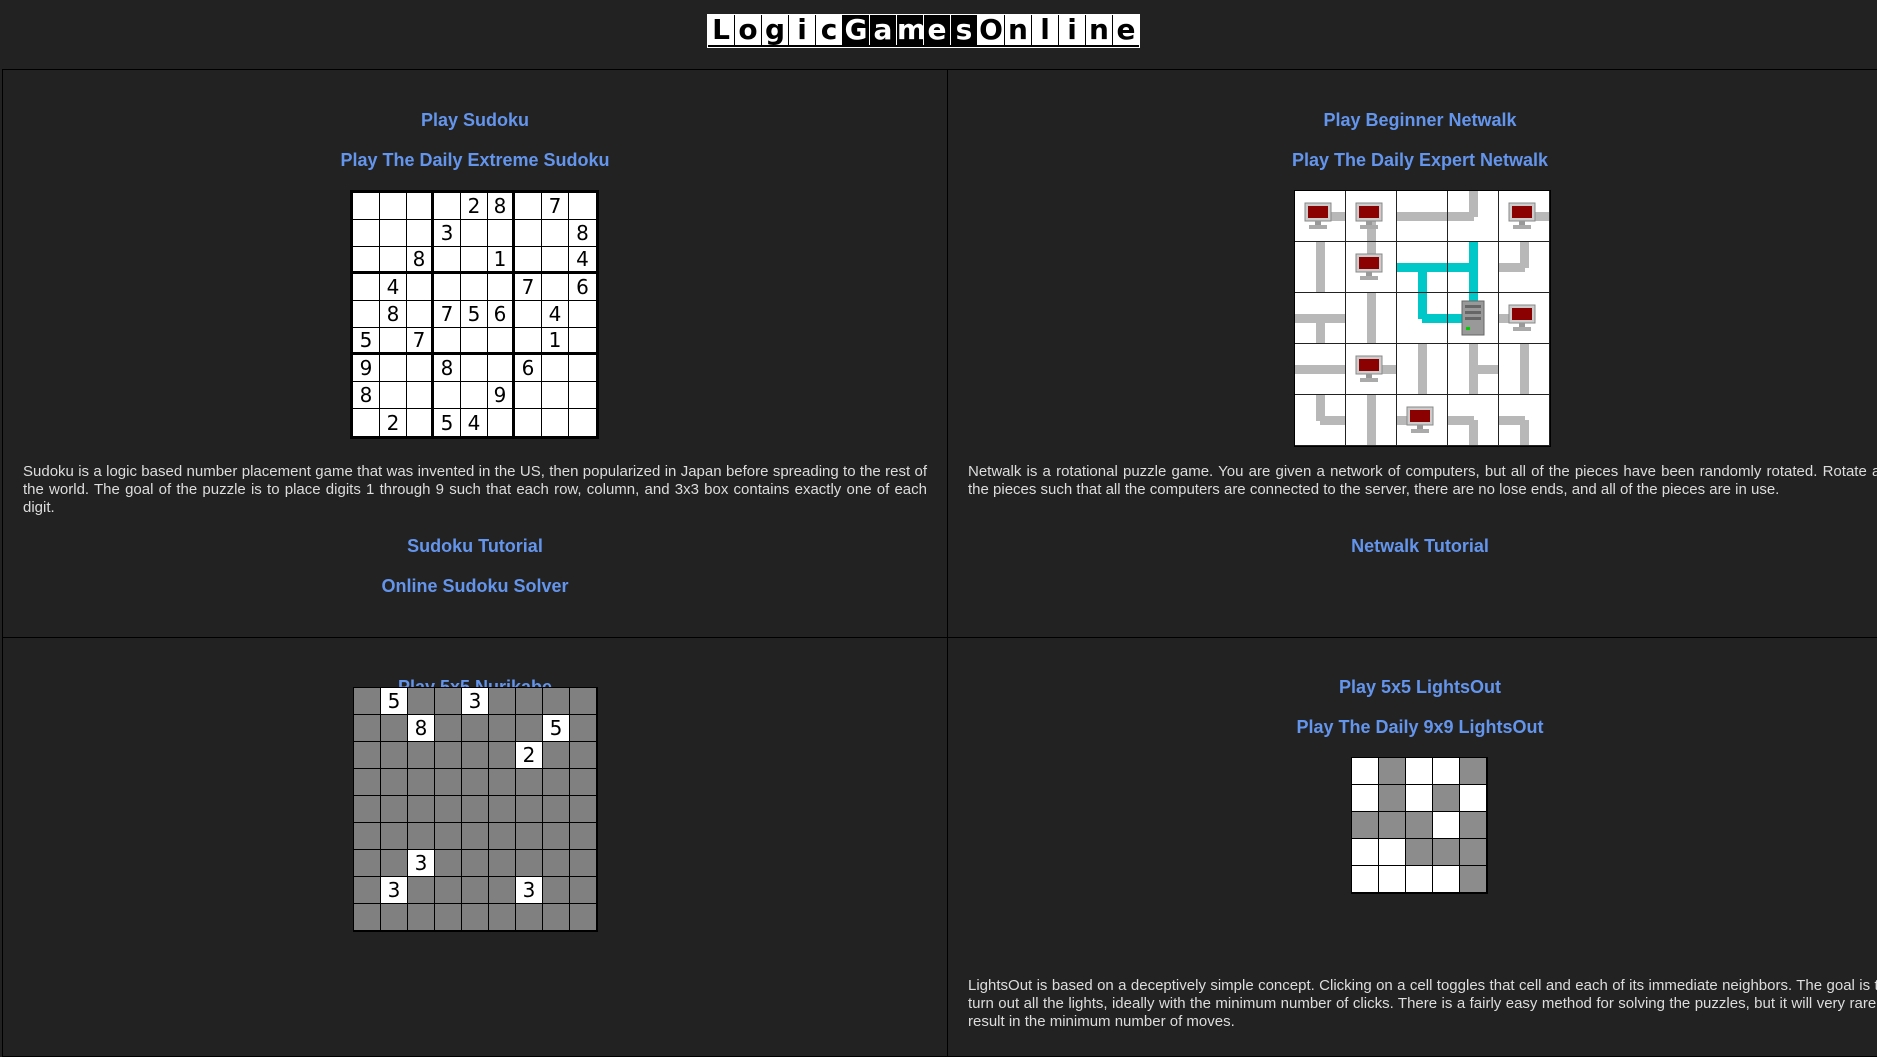 This screenshot has width=1877, height=1057. I want to click on nurikabe-preview-board: 53852333, so click(475, 809).